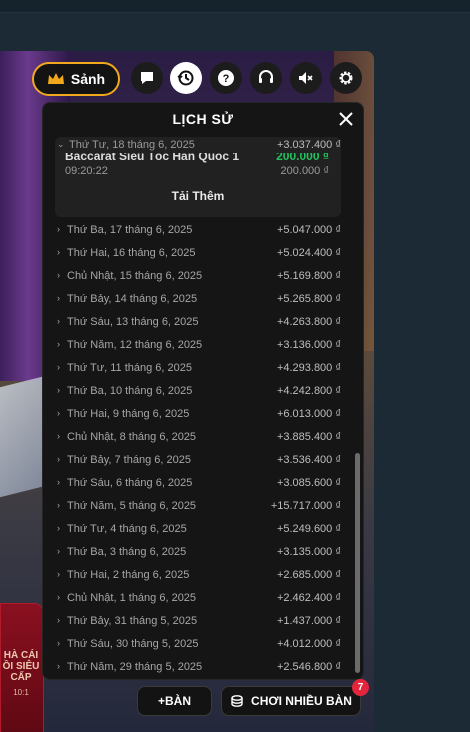 This screenshot has width=470, height=732. Describe the element at coordinates (305, 506) in the screenshot. I see `row-amount: +15.717.000 ₫` at that location.